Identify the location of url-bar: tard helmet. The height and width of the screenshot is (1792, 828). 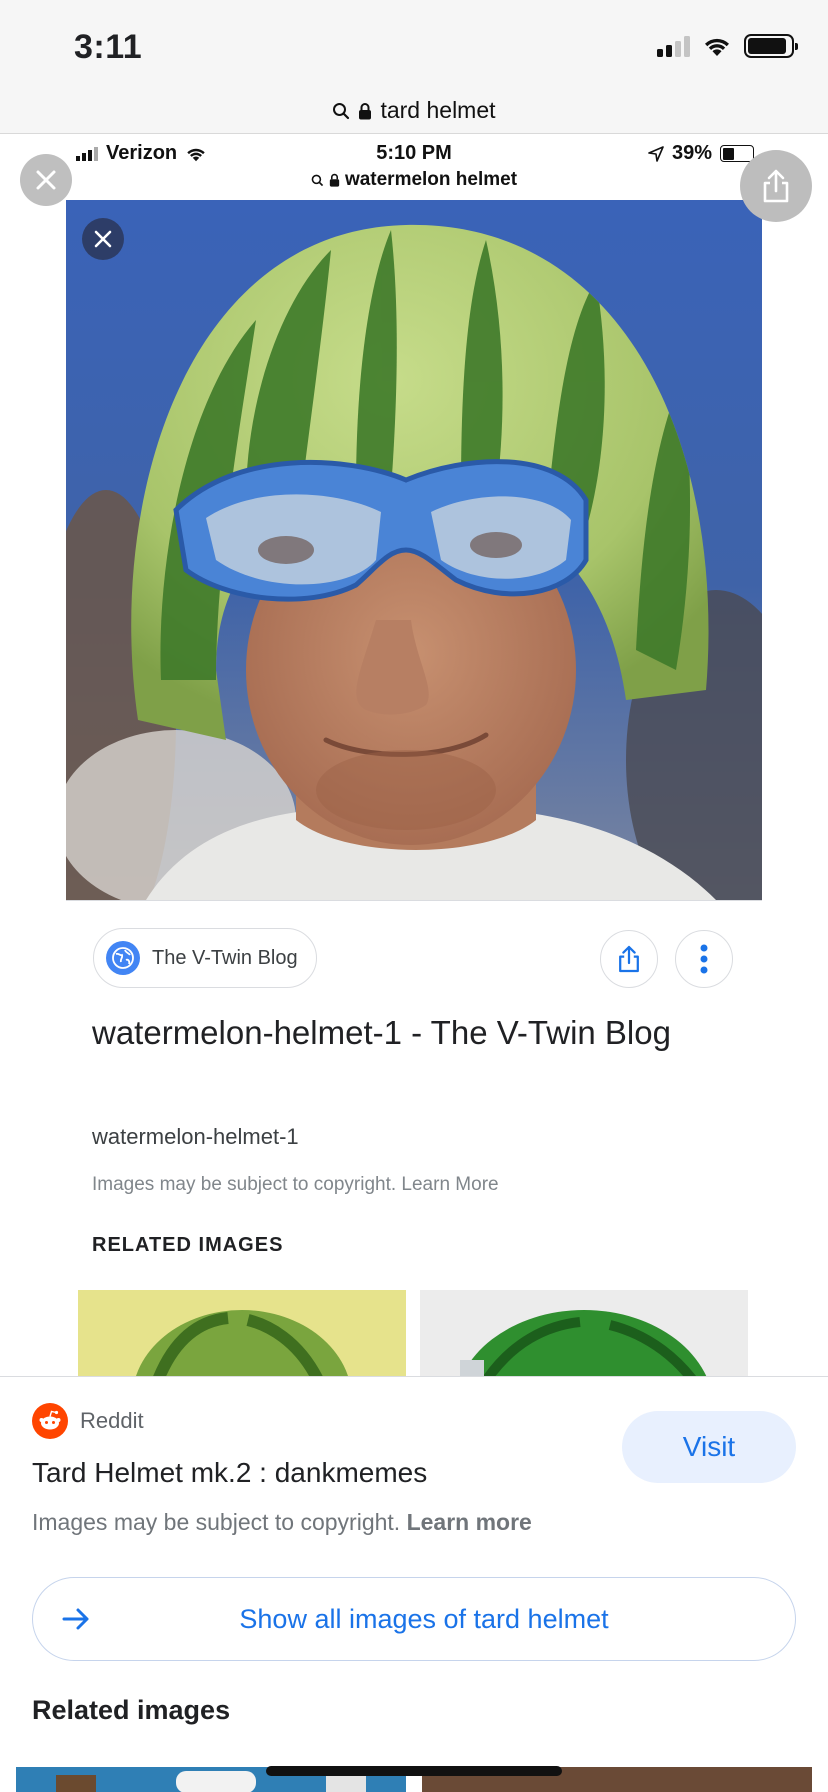
(414, 111).